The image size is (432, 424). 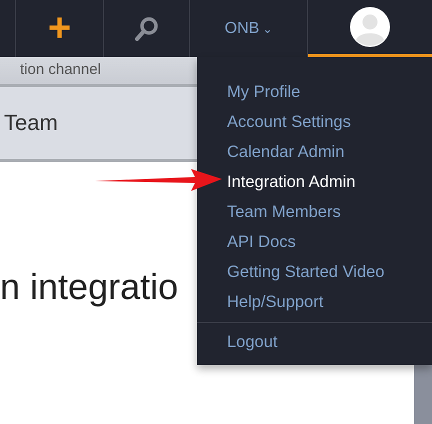 What do you see at coordinates (329, 242) in the screenshot?
I see `menu-item: API Docs` at bounding box center [329, 242].